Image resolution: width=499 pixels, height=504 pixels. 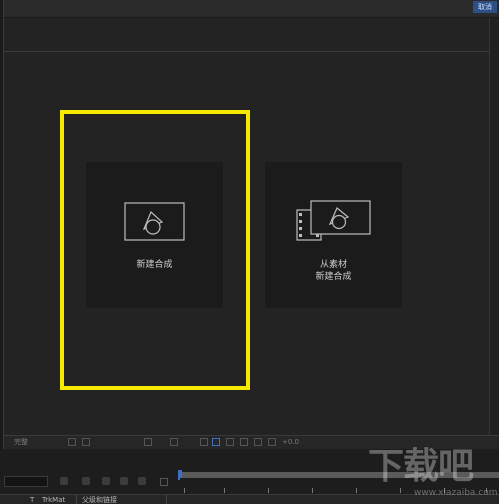 What do you see at coordinates (251, 9) in the screenshot?
I see `panel-tab-bar: 取消` at bounding box center [251, 9].